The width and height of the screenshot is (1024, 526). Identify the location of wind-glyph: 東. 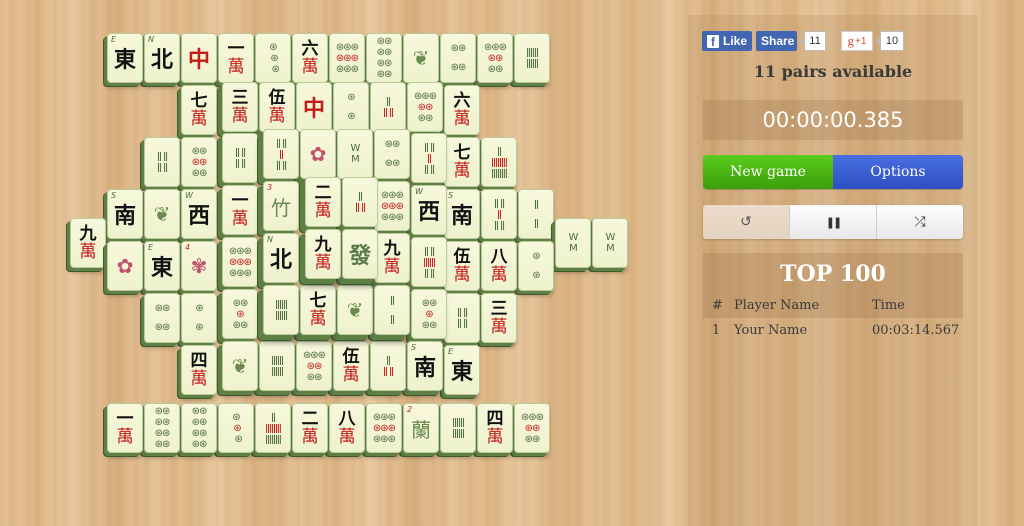
(461, 372).